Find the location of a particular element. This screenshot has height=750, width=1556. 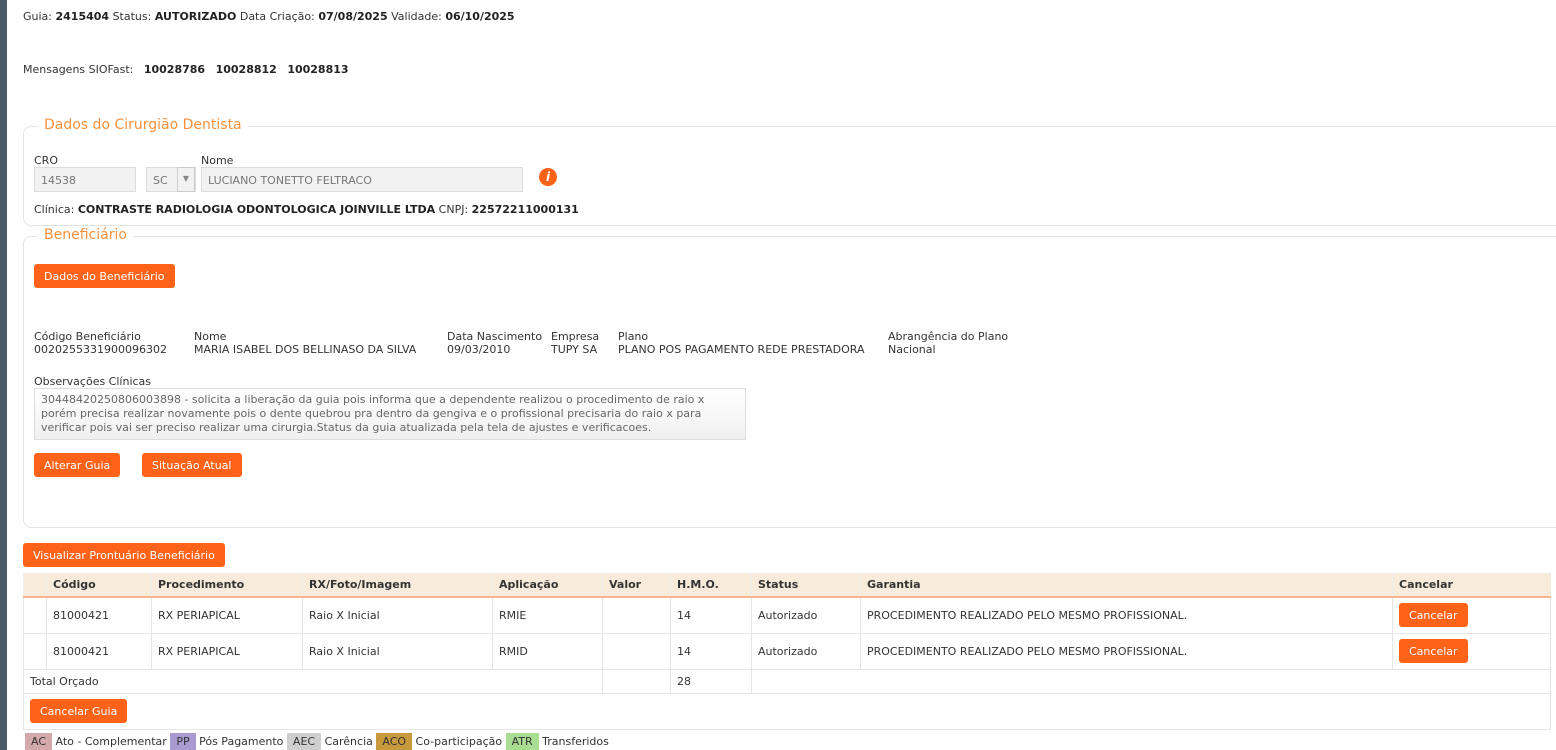

field-label: Plano is located at coordinates (633, 336).